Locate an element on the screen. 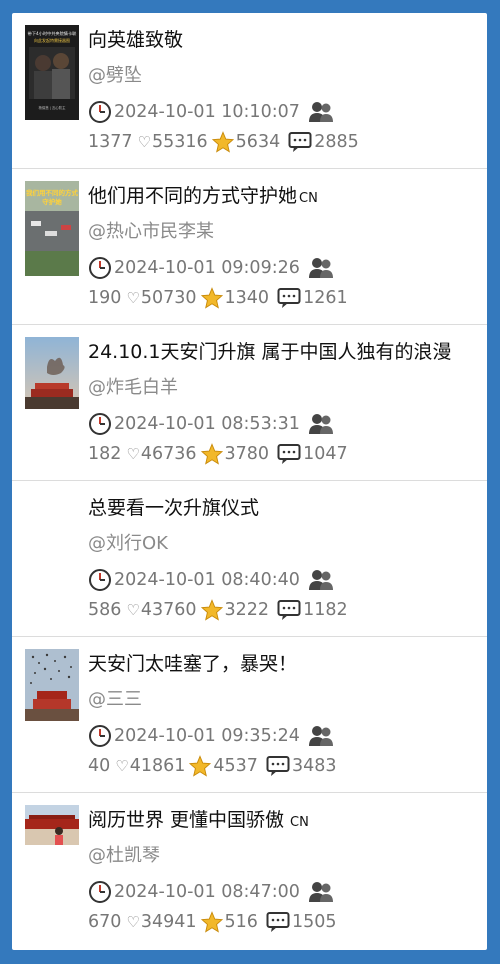 This screenshot has height=964, width=500. comment-count: 1505 is located at coordinates (314, 922).